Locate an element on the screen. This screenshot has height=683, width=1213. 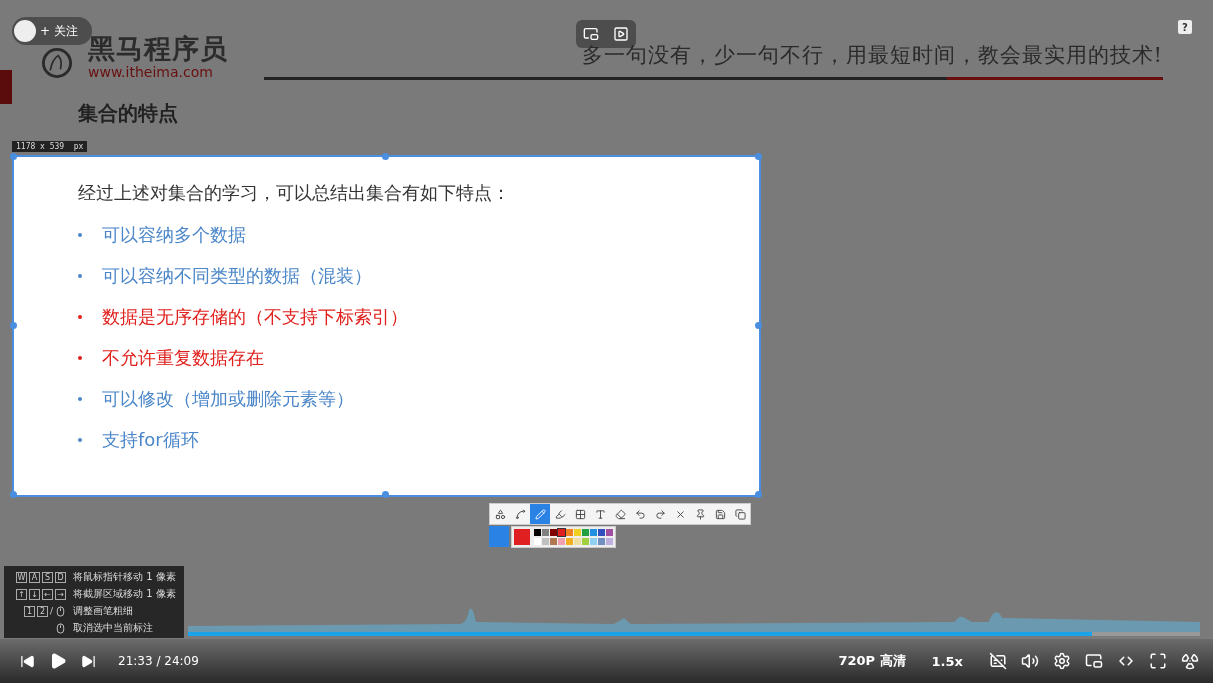
playback-time: 21:33 / 24:09 is located at coordinates (158, 661).